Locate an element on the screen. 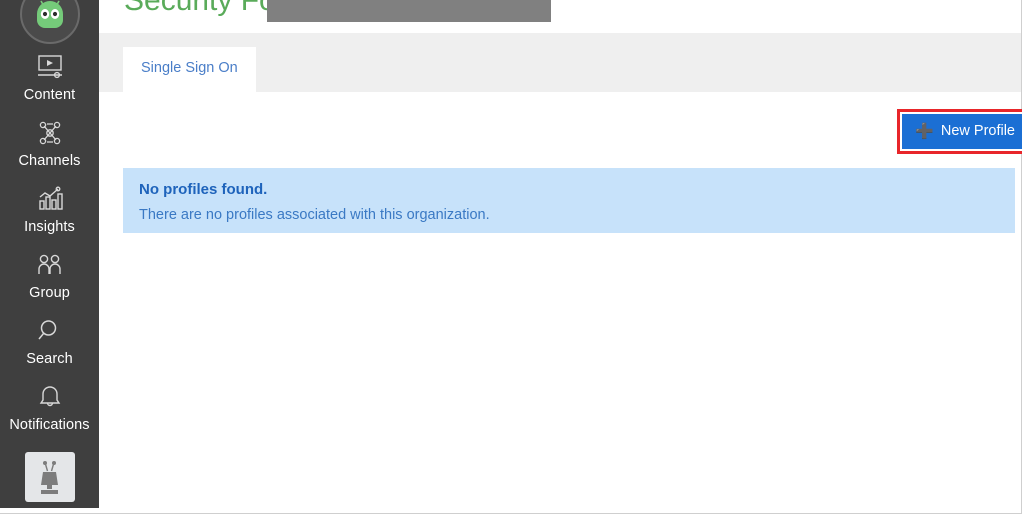  new-profile-button: ➕ New Profile is located at coordinates (962, 131).